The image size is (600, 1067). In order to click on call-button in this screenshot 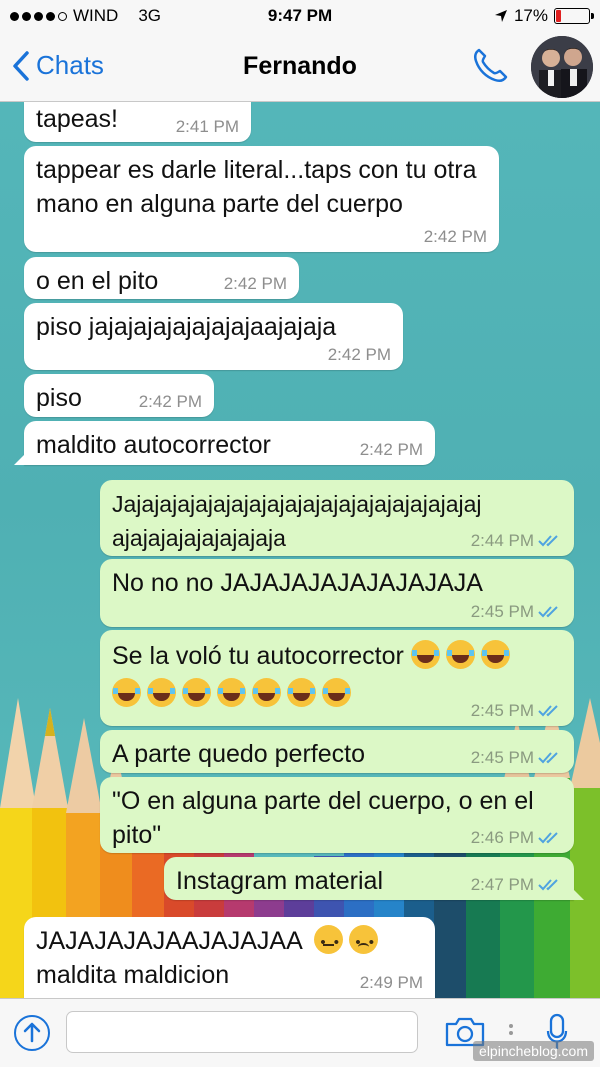, I will do `click(490, 68)`.